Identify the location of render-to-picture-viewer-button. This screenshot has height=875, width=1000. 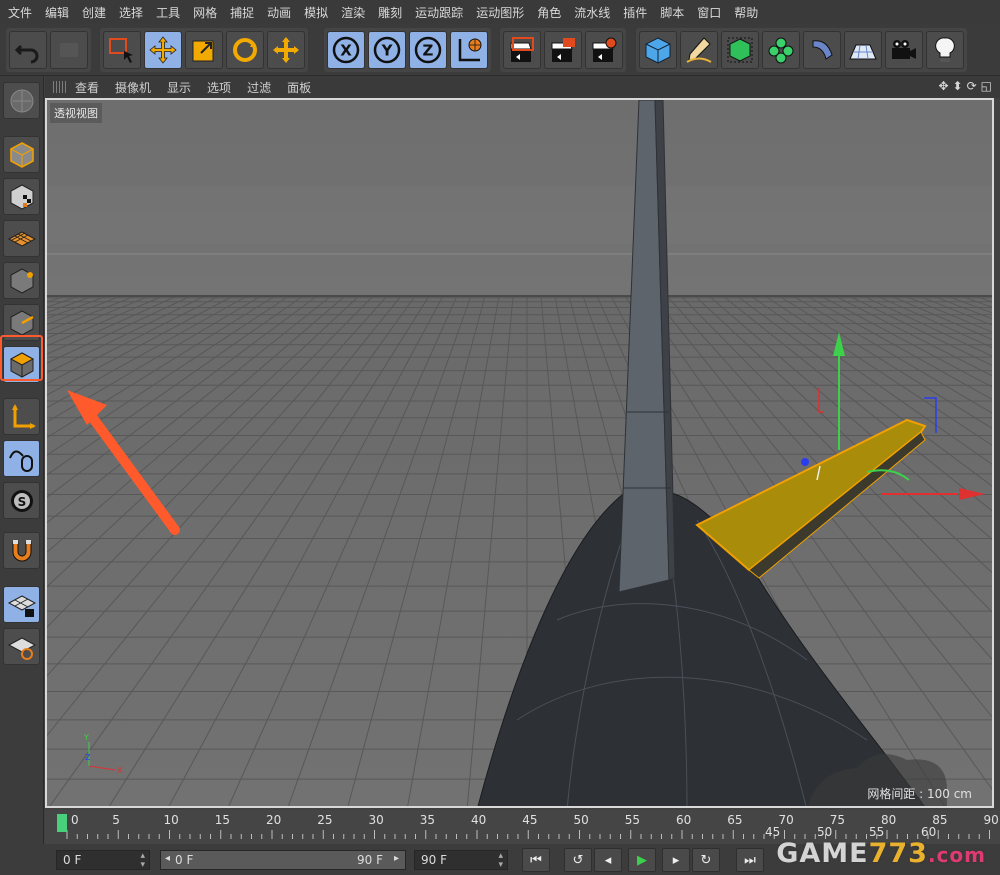
(563, 50).